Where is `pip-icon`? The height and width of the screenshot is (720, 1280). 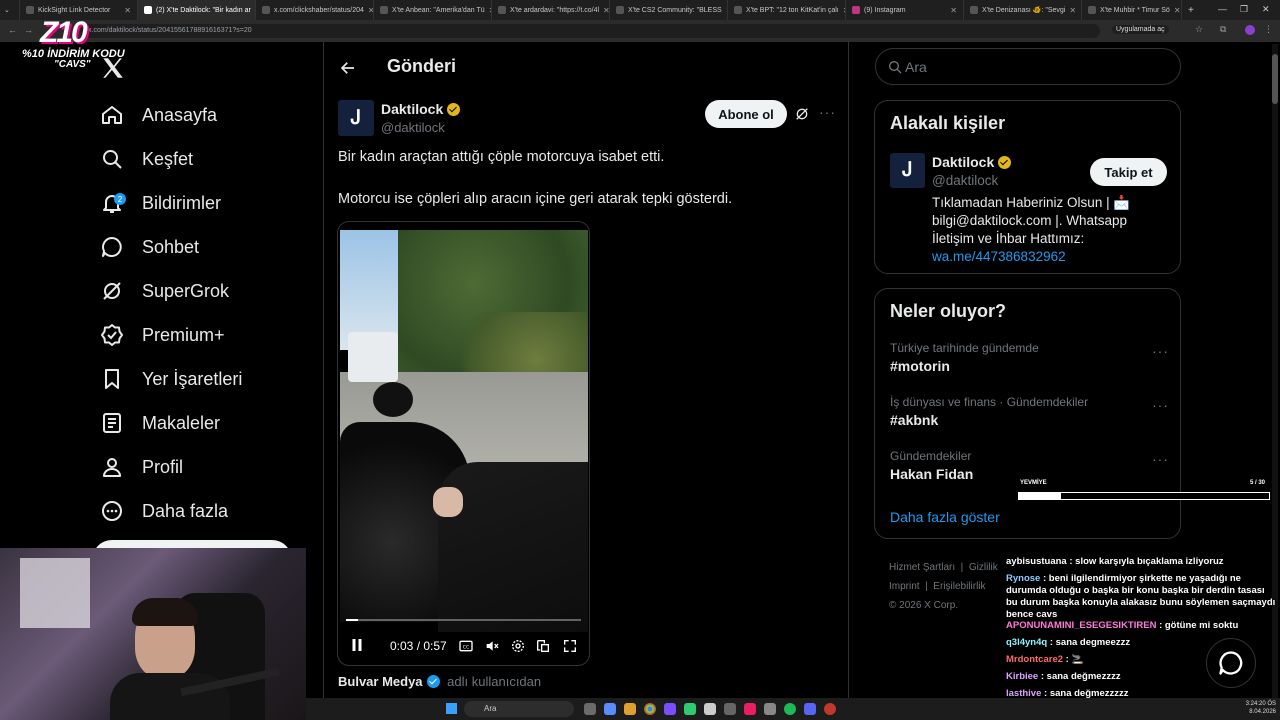
pip-icon is located at coordinates (543, 646).